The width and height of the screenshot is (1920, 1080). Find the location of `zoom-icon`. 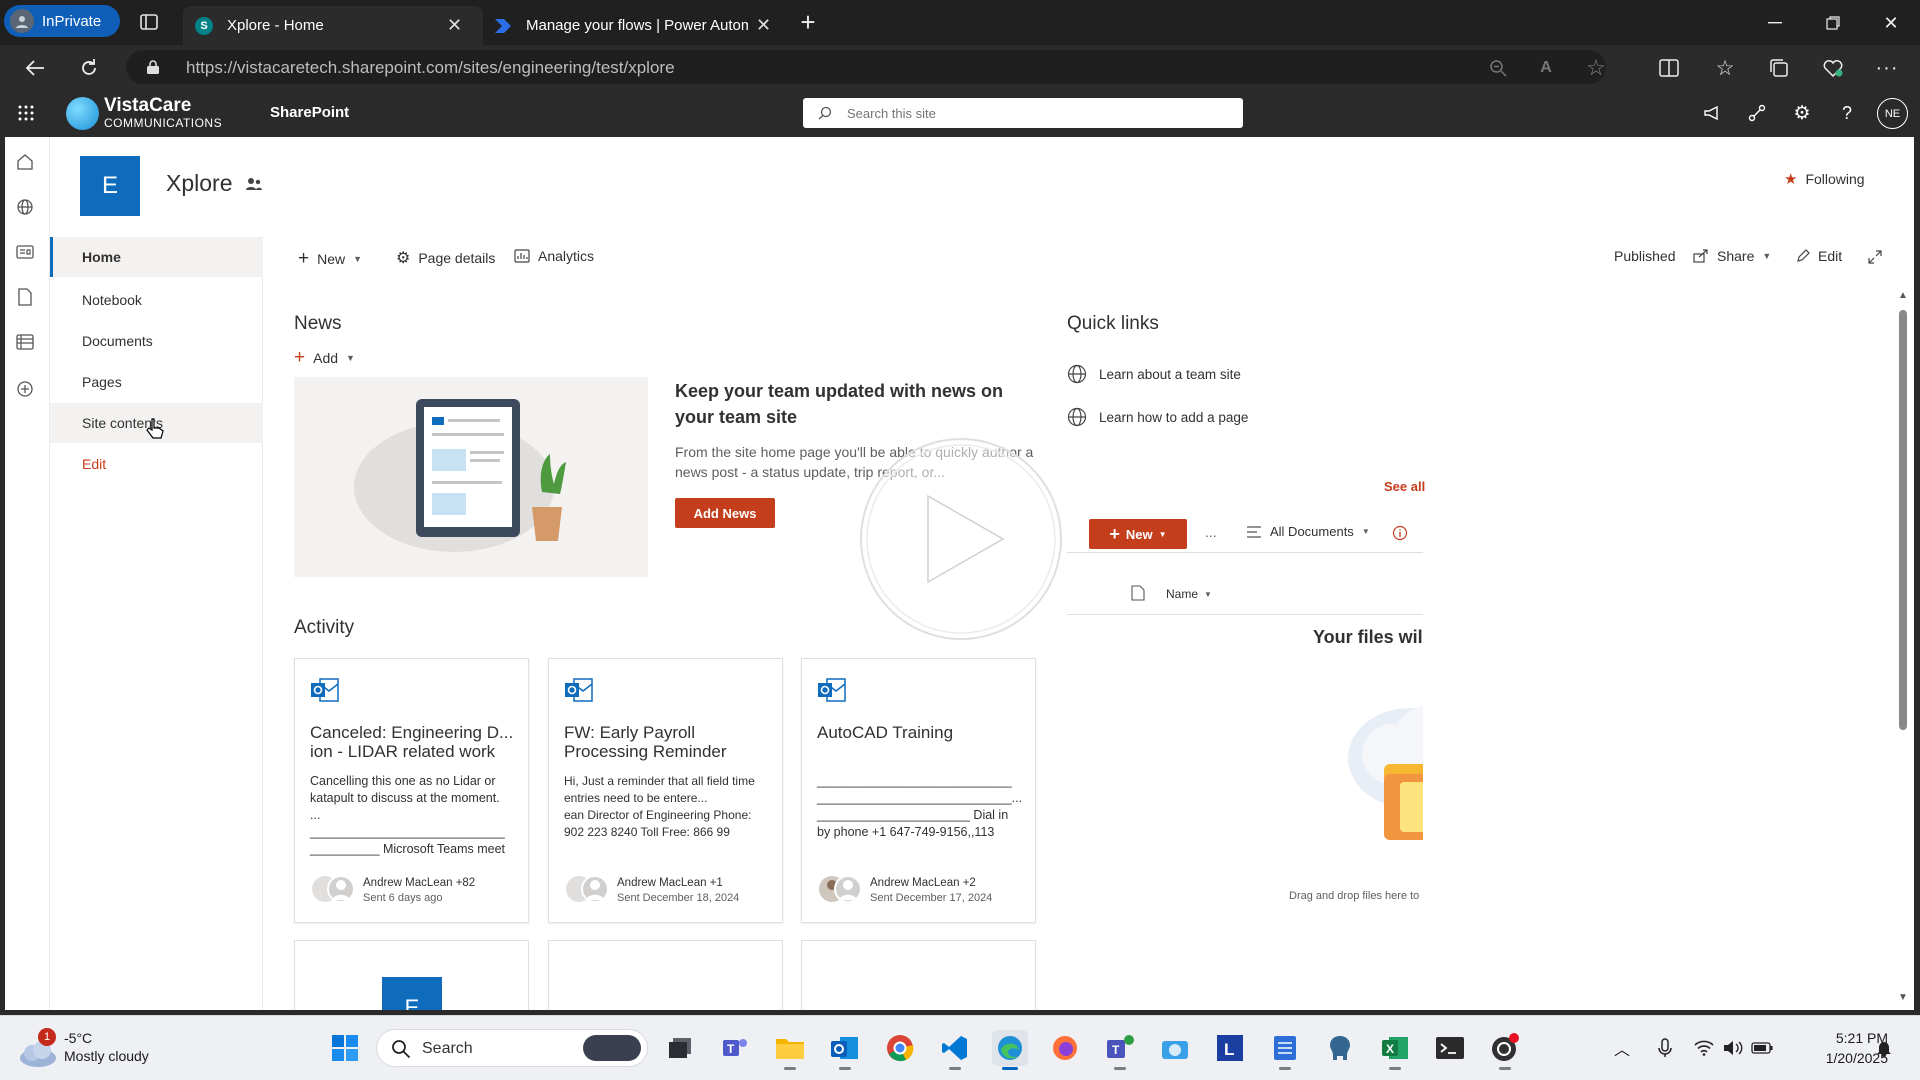

zoom-icon is located at coordinates (1498, 68).